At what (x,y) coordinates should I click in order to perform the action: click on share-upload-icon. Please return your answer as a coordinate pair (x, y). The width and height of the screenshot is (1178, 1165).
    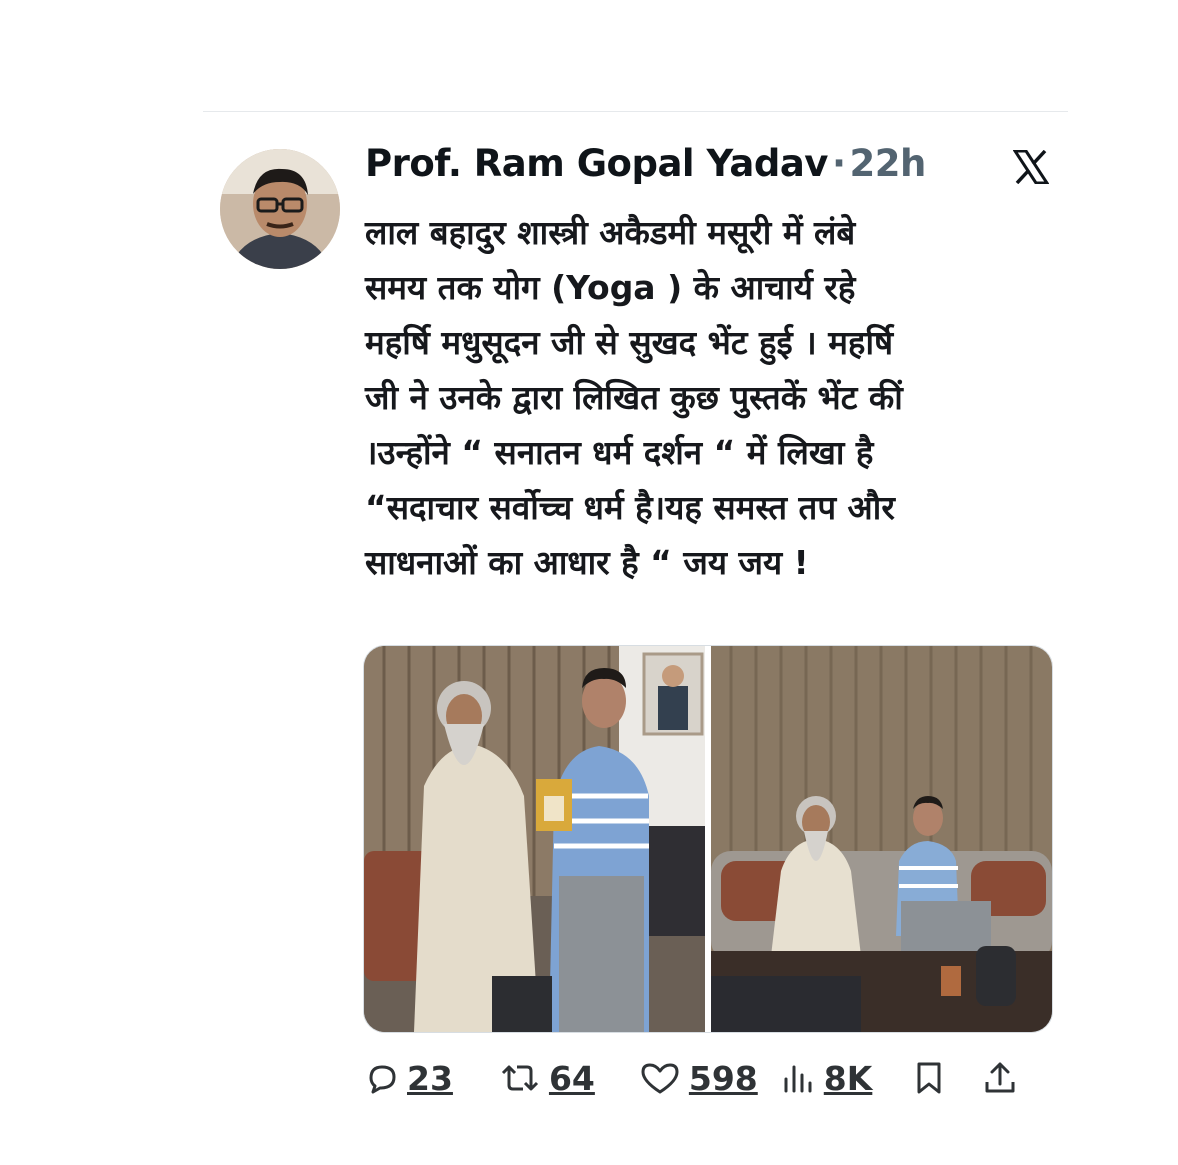
    Looking at the image, I should click on (1000, 1077).